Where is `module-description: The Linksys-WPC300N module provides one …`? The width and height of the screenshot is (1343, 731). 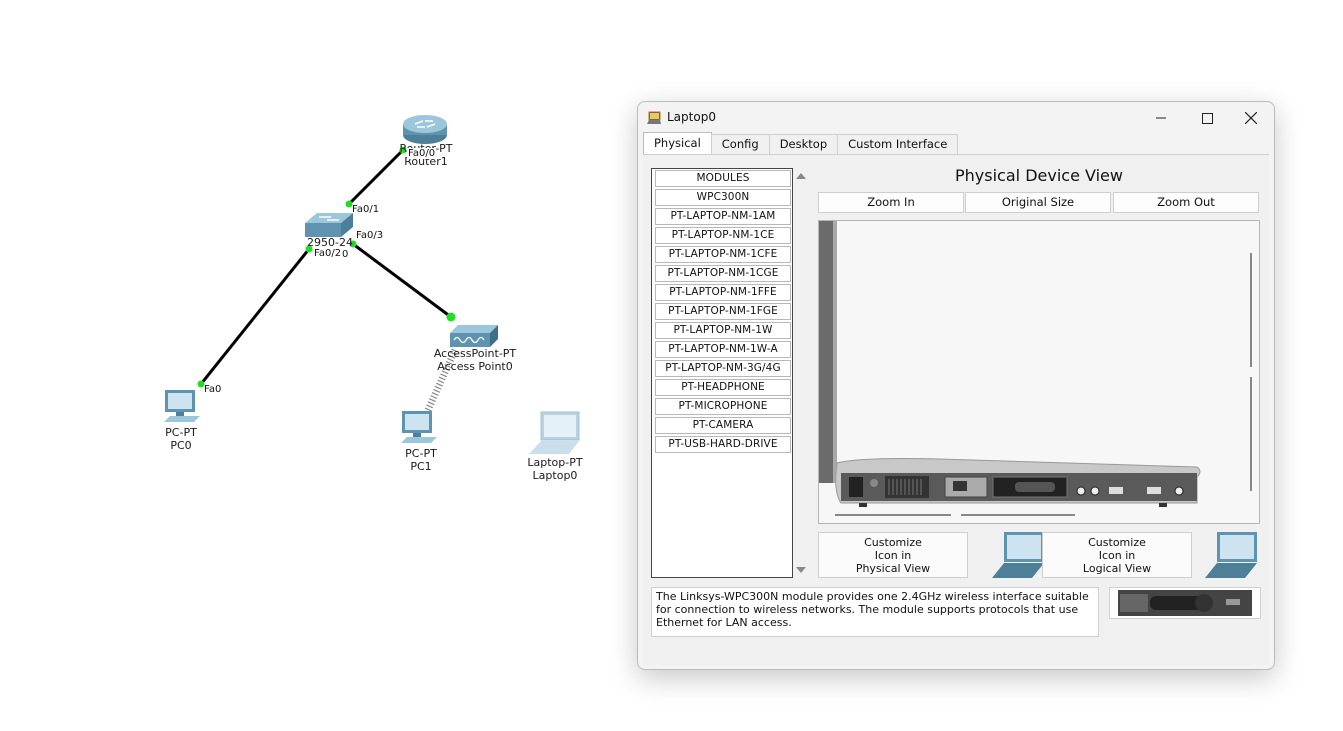
module-description: The Linksys-WPC300N module provides one … is located at coordinates (875, 612).